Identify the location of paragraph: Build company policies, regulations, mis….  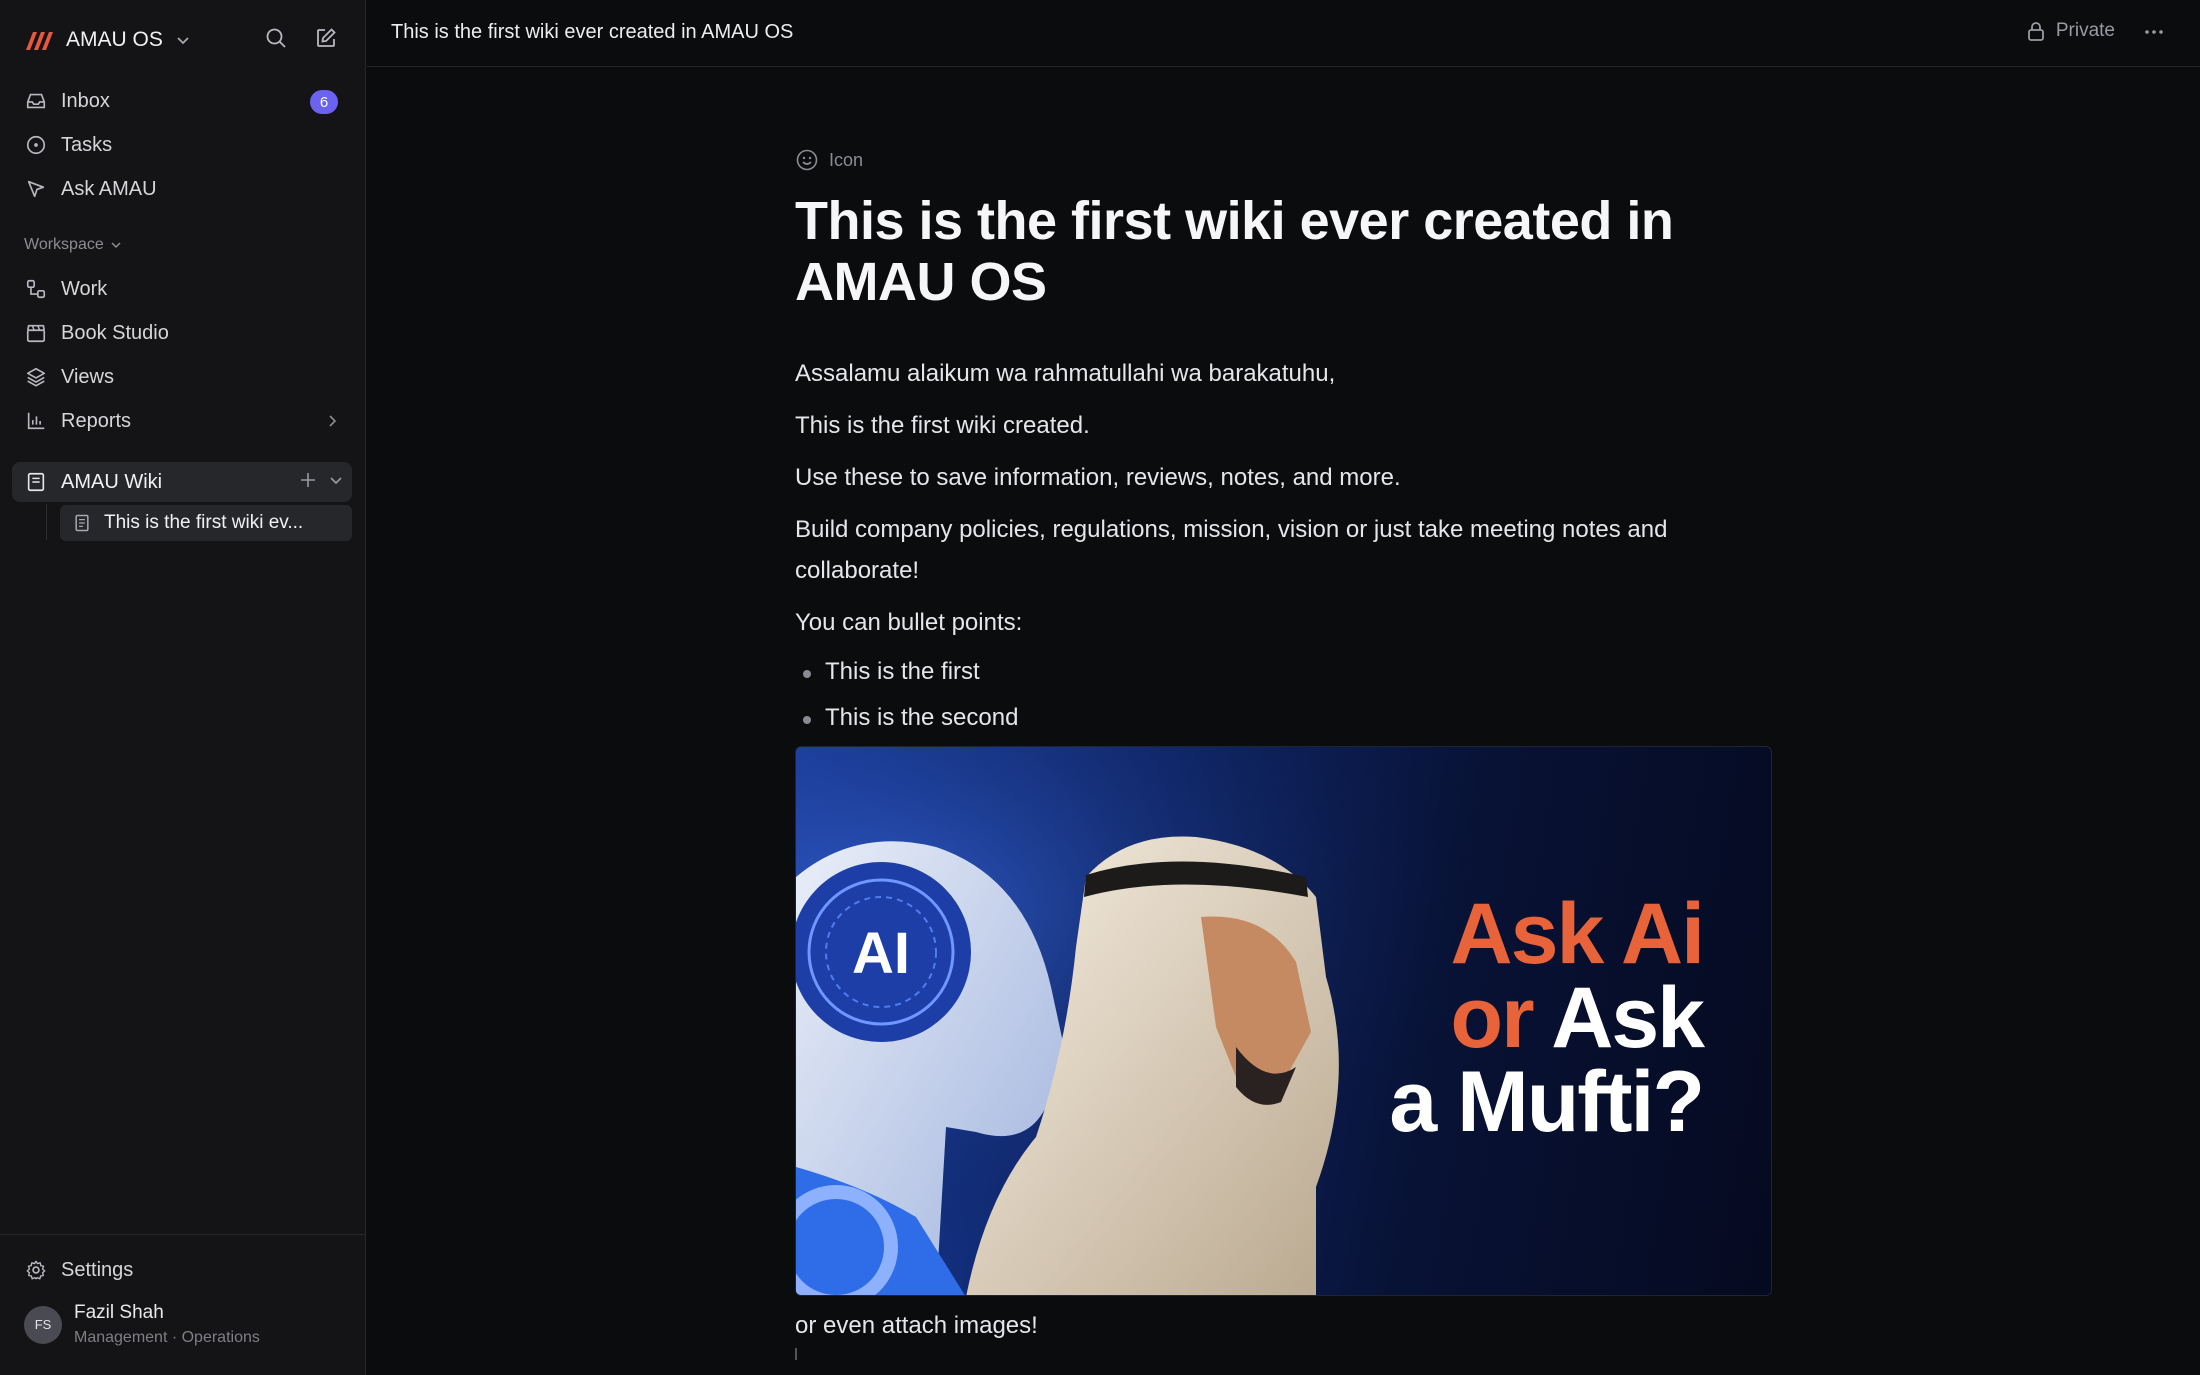
(1285, 550).